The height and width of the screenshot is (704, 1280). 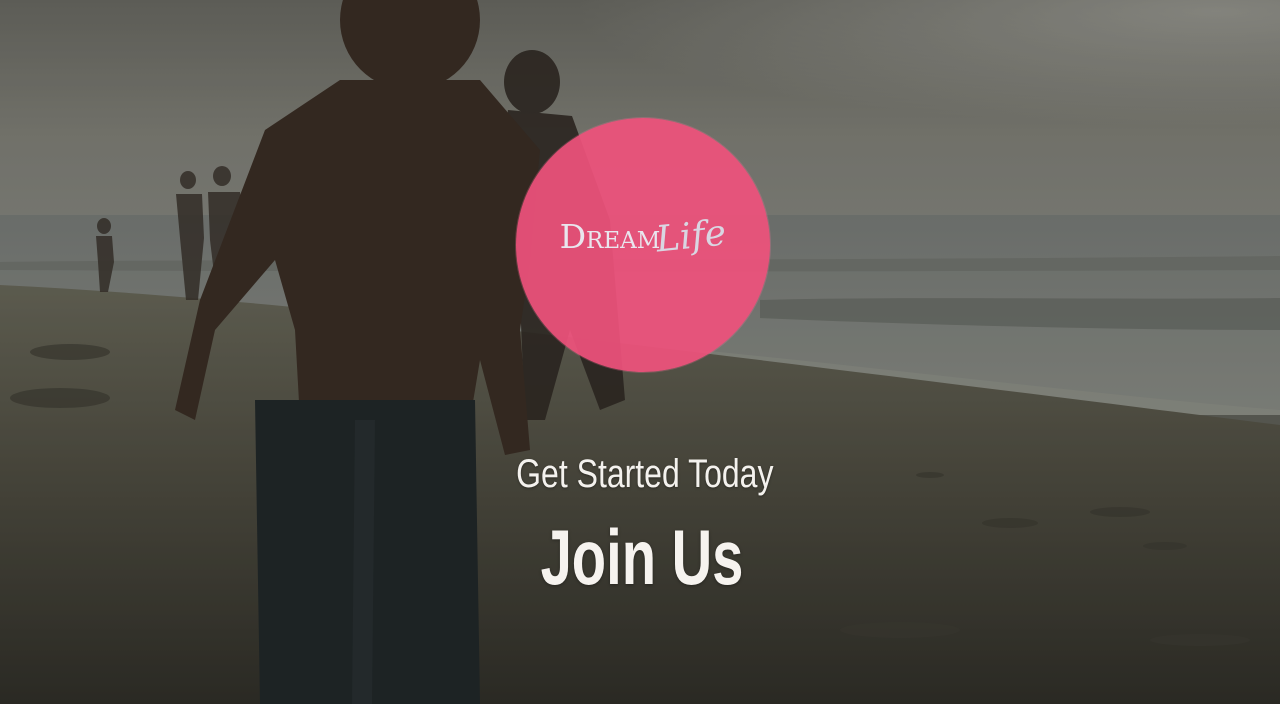 I want to click on cta-subtitle: Get Started Today, so click(x=645, y=474).